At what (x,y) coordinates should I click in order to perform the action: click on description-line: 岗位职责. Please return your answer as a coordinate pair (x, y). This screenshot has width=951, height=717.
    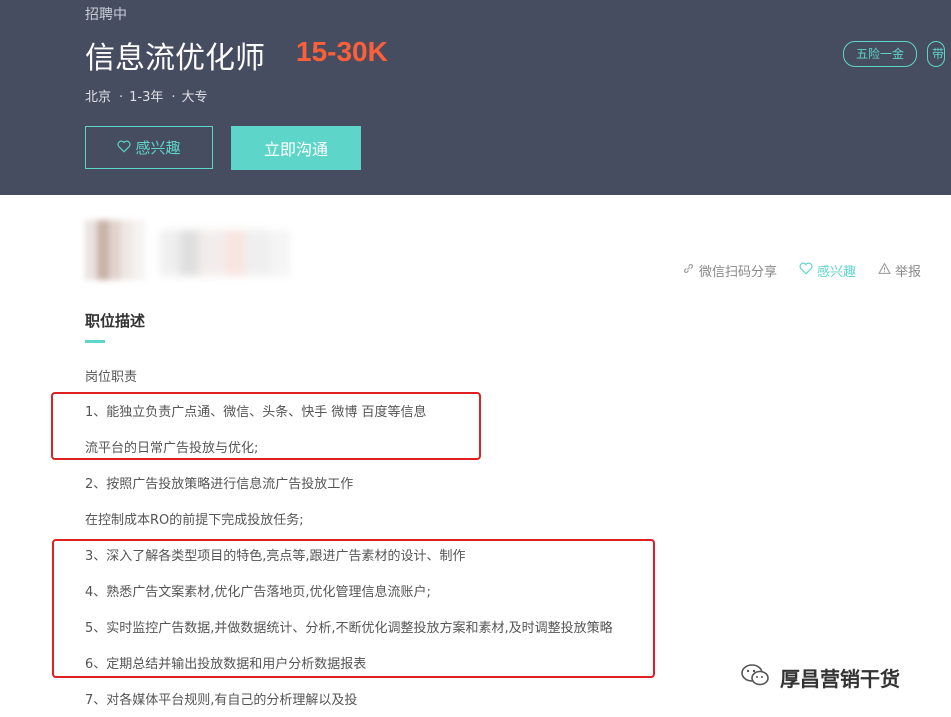
    Looking at the image, I should click on (111, 377).